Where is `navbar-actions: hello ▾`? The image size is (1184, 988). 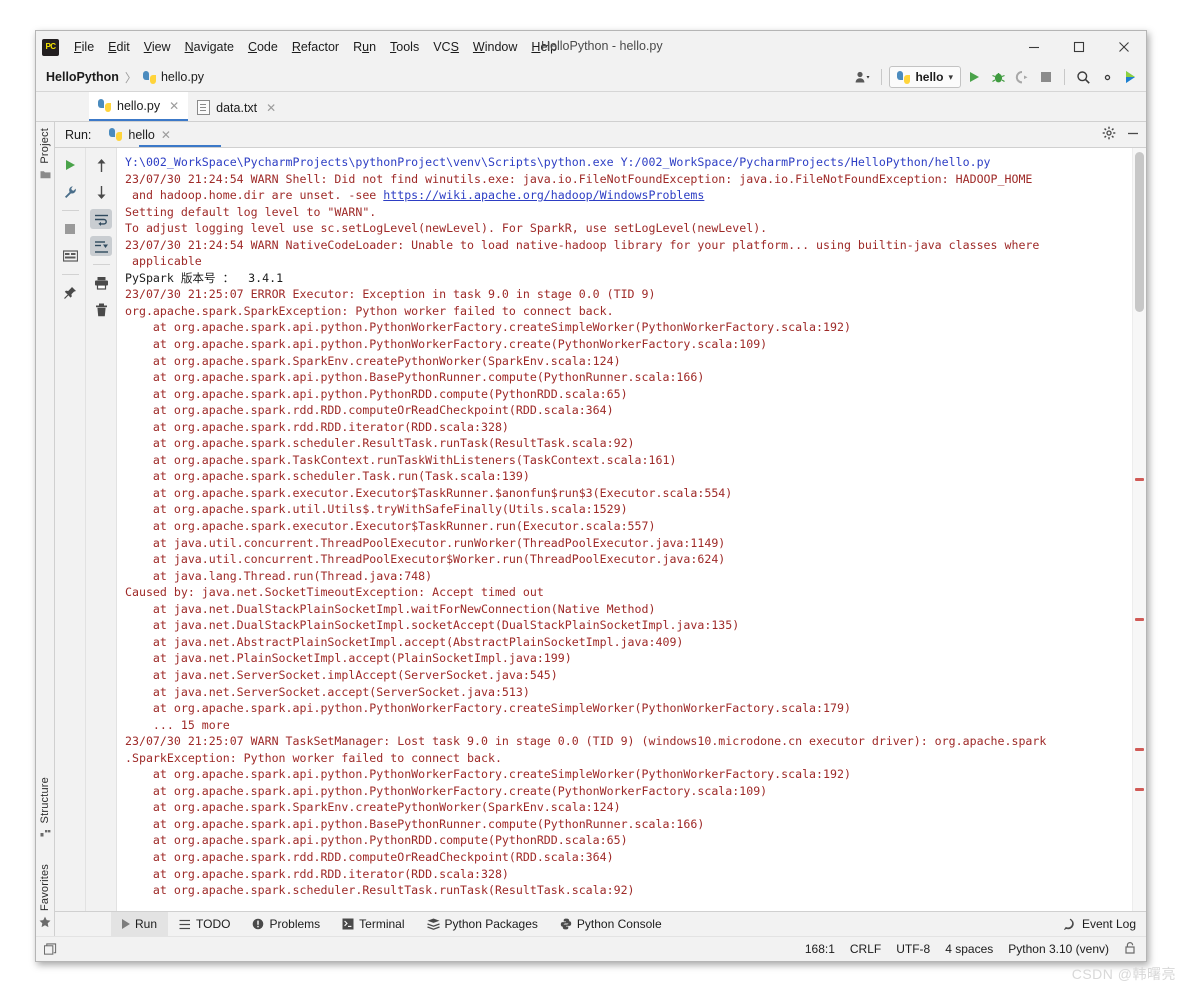 navbar-actions: hello ▾ is located at coordinates (997, 77).